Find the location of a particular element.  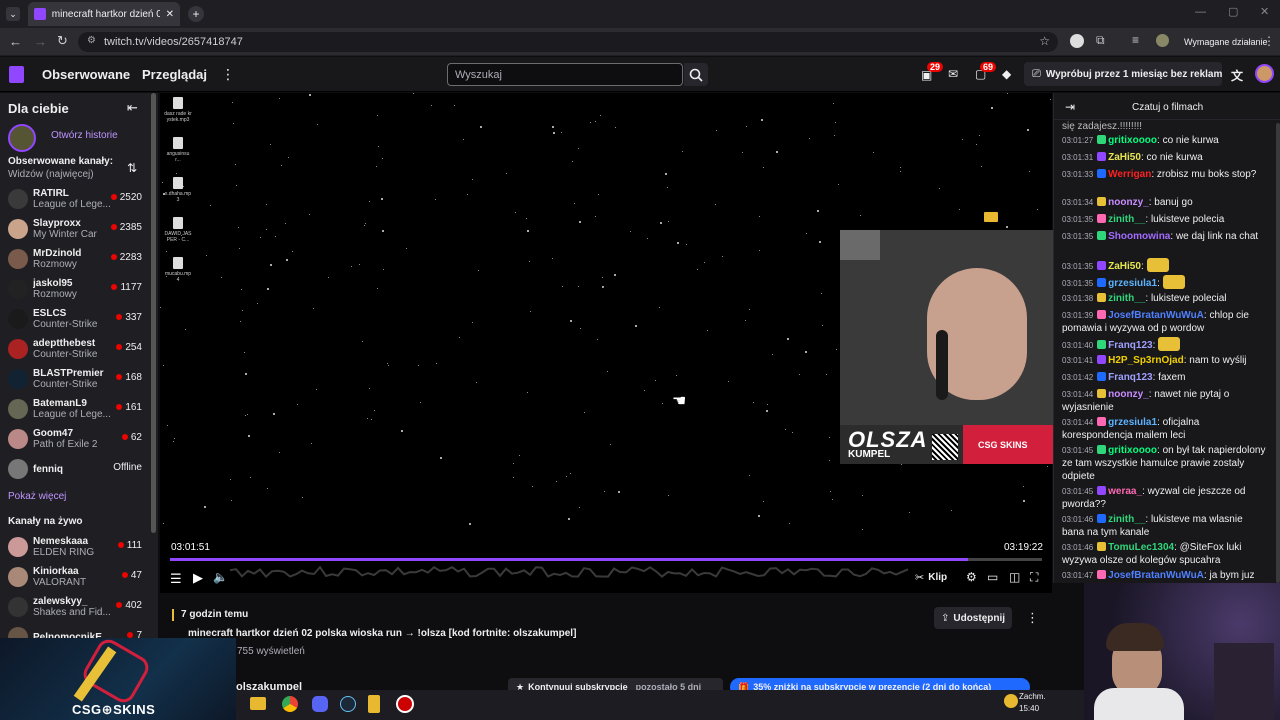

chat-username: weraa_ is located at coordinates (1125, 491).